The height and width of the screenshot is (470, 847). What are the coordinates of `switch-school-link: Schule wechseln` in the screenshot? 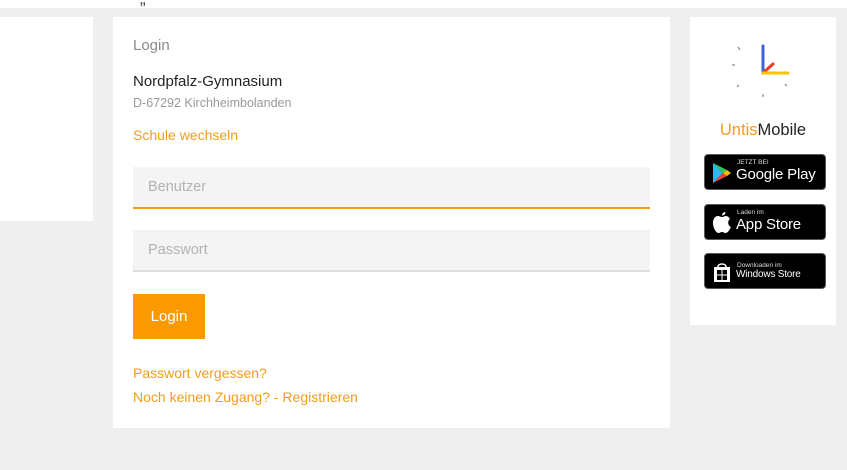 It's located at (185, 135).